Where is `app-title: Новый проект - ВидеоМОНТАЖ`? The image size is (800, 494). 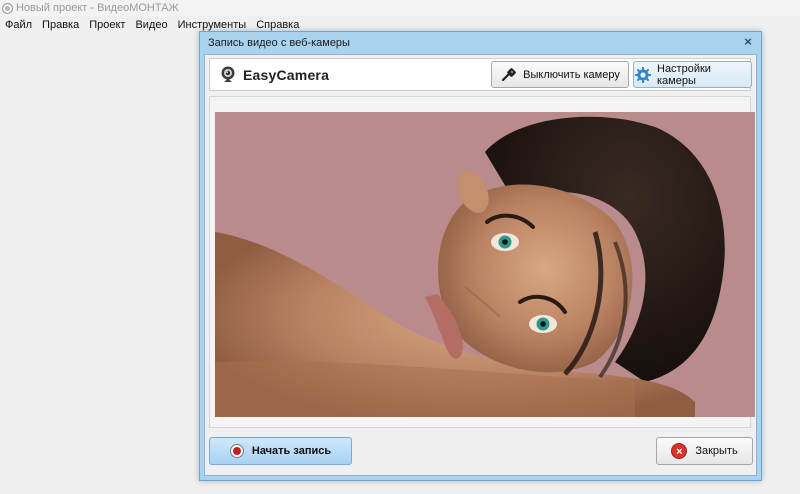
app-title: Новый проект - ВидеоМОНТАЖ is located at coordinates (97, 8).